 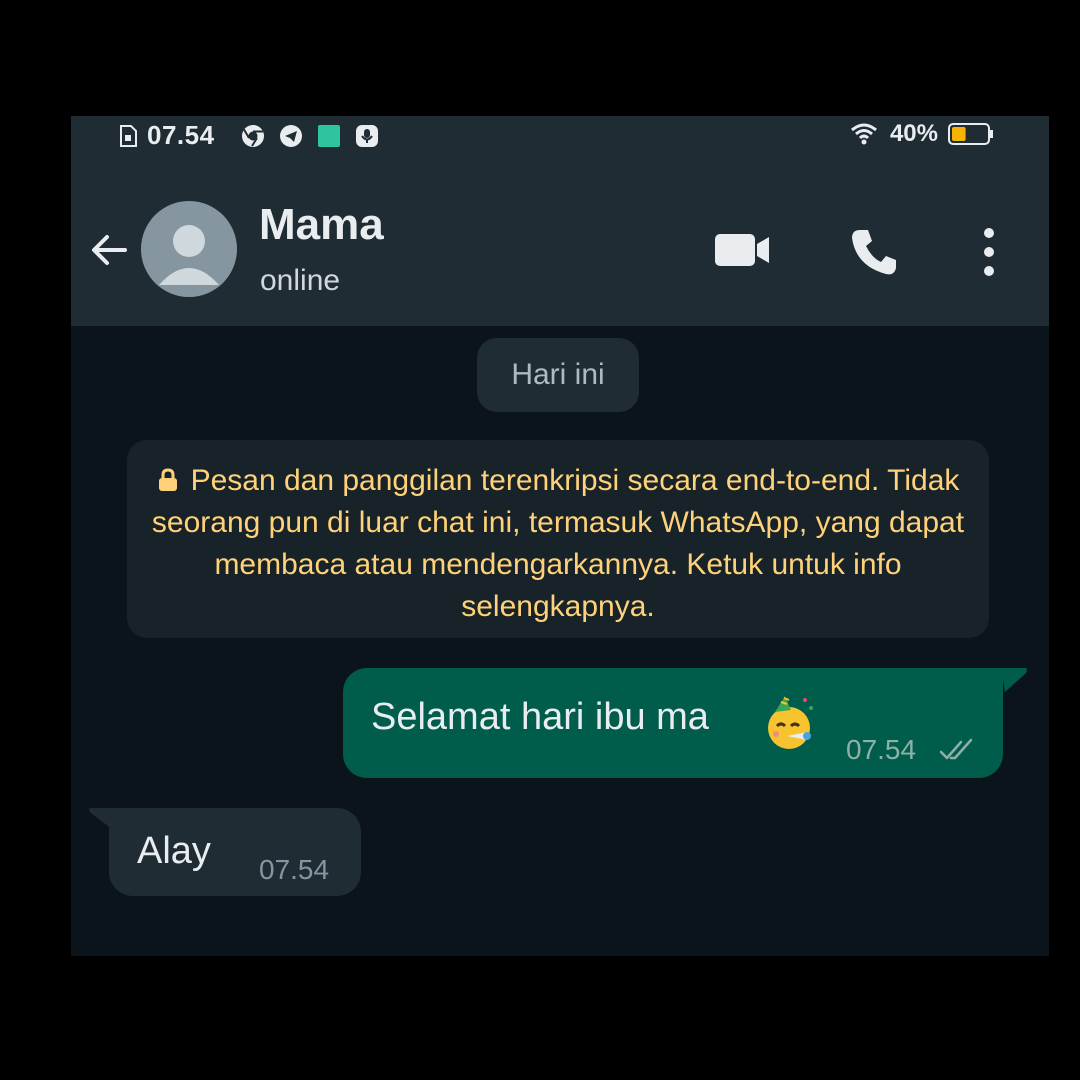 I want to click on date-chip: Hari ini, so click(x=558, y=375).